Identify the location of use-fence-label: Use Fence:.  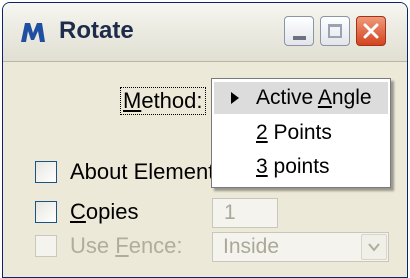
(126, 246).